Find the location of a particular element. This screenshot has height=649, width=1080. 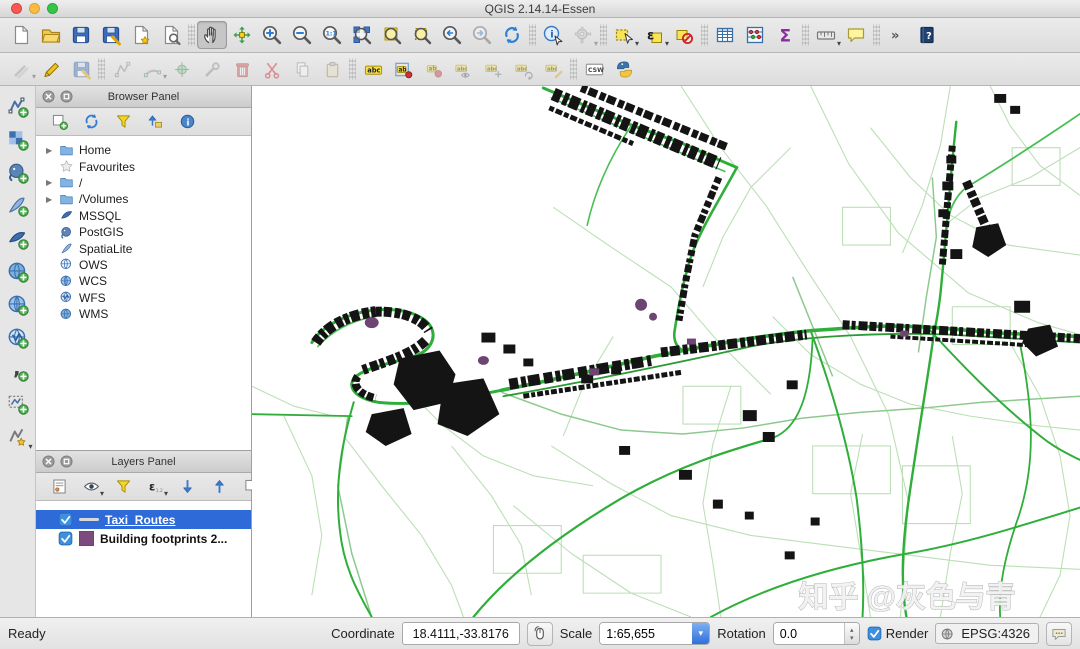

zoom-full-button is located at coordinates (362, 35).